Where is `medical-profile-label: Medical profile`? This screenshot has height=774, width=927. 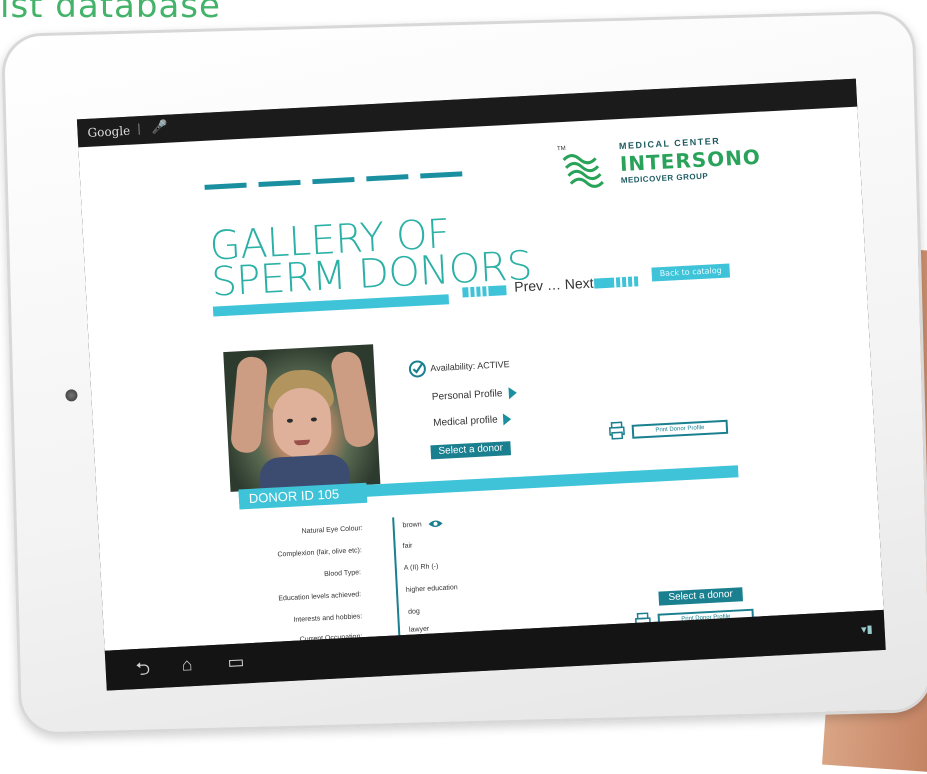 medical-profile-label: Medical profile is located at coordinates (465, 421).